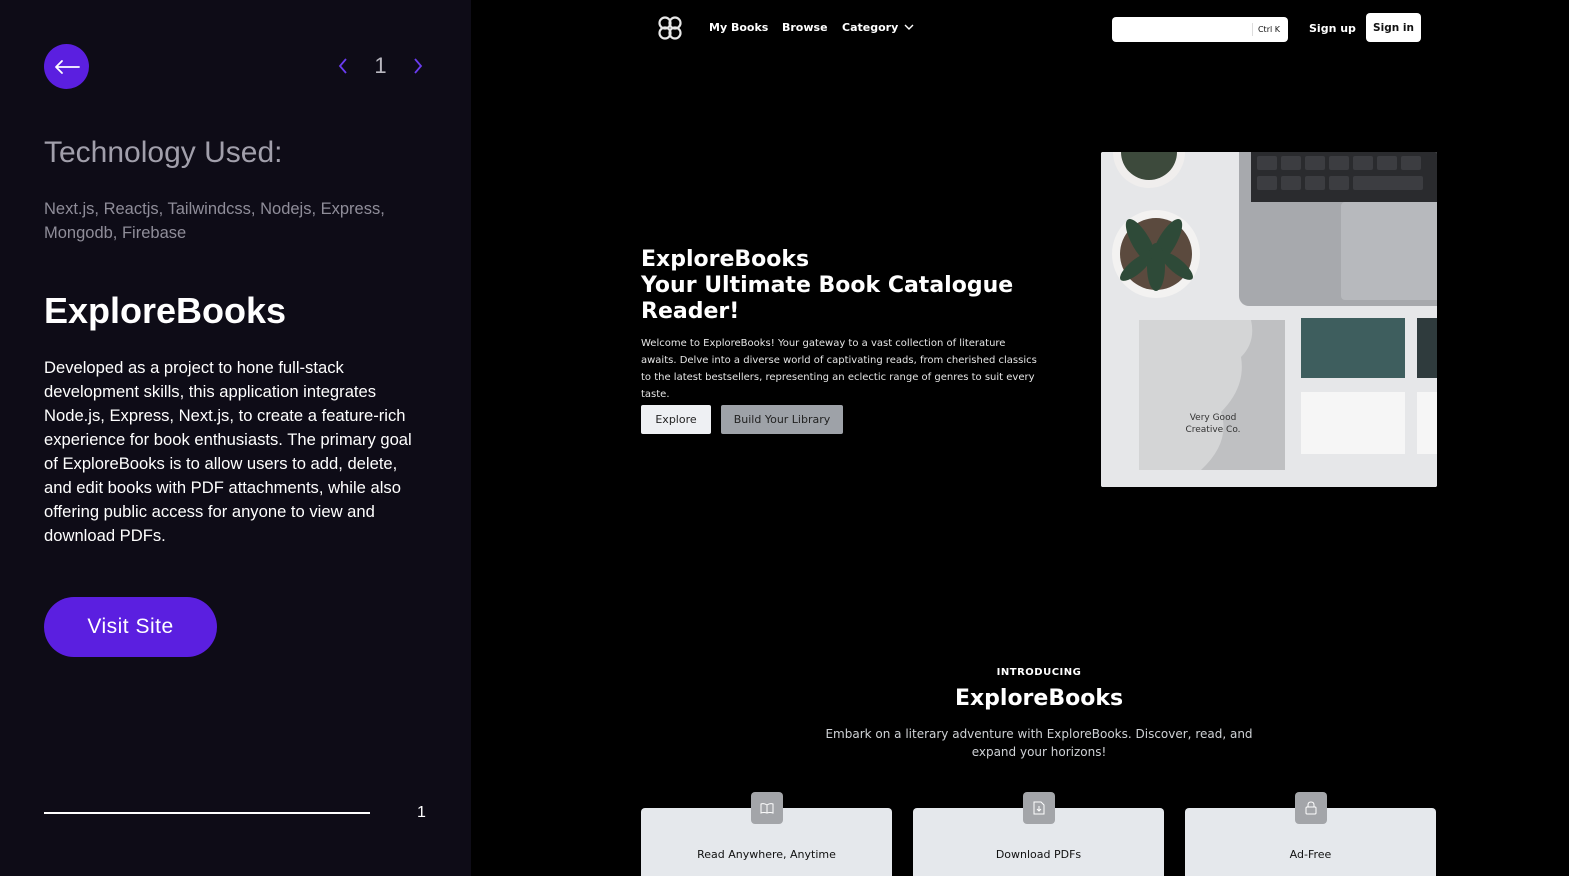 This screenshot has height=876, width=1569. Describe the element at coordinates (1038, 854) in the screenshot. I see `feature-label: Download PDFs` at that location.